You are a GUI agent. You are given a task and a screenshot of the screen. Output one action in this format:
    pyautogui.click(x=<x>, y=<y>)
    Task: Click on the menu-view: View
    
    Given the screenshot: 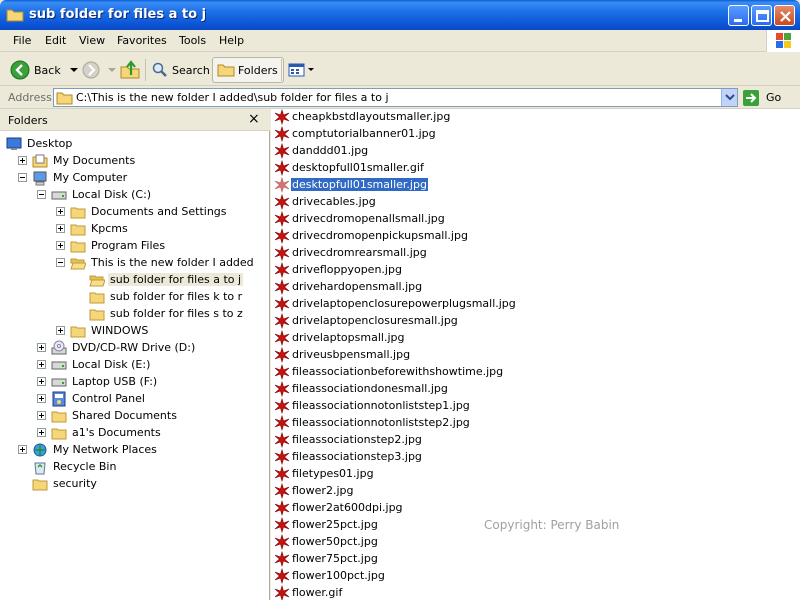 What is the action you would take?
    pyautogui.click(x=92, y=40)
    